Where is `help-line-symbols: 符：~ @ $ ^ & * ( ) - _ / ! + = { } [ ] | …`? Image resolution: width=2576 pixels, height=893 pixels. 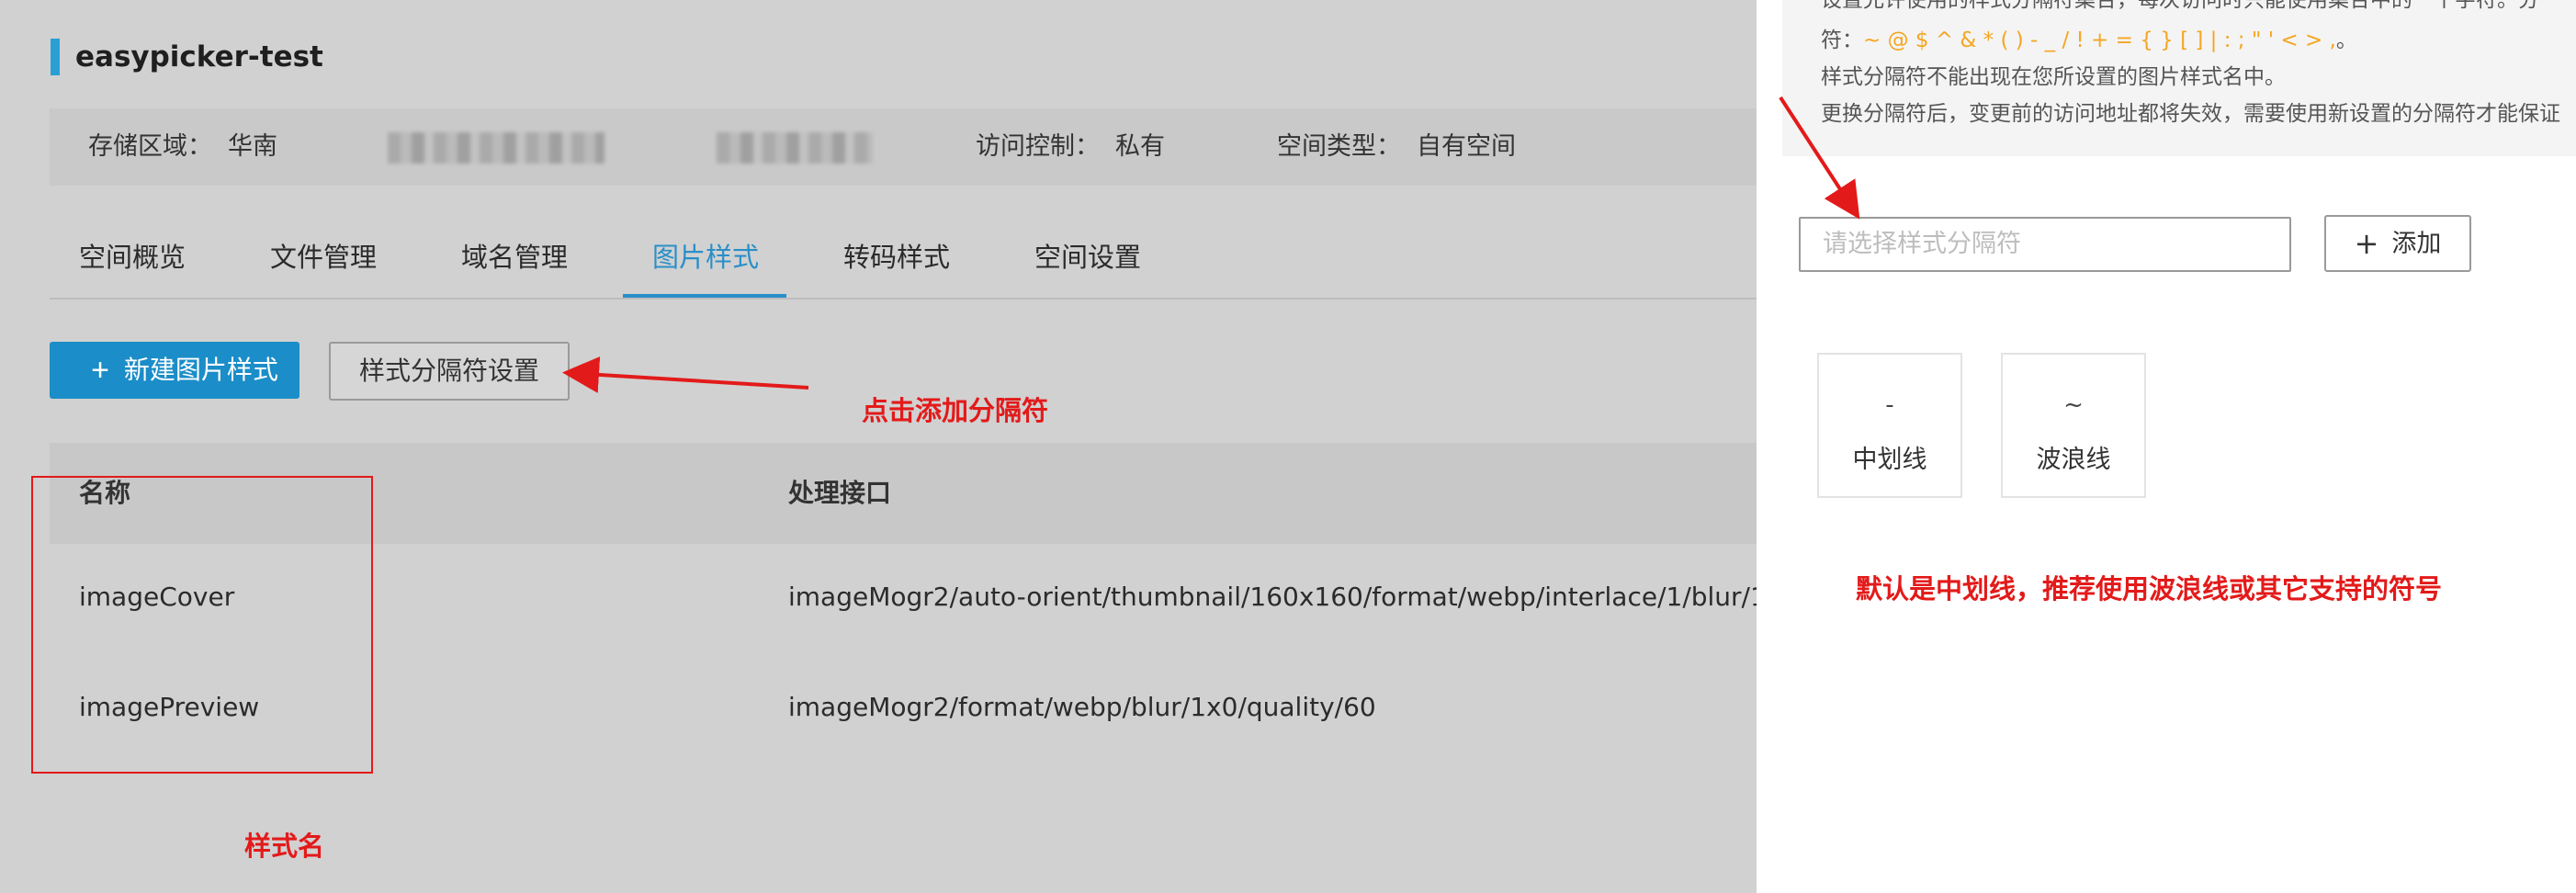
help-line-symbols: 符：~ @ $ ^ & * ( ) - _ / ! + = { } [ ] | … is located at coordinates (2089, 40).